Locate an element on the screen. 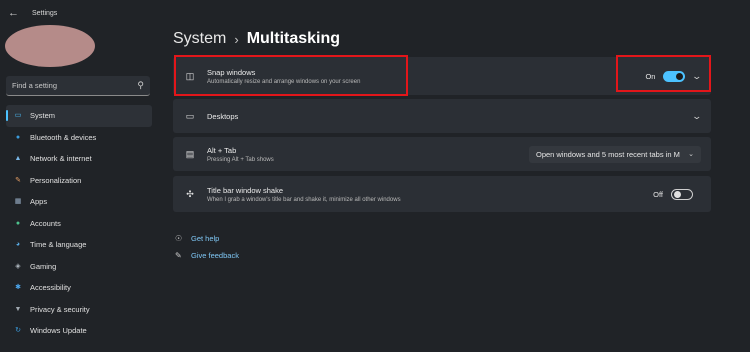  sidebar-item-time-language: ◕ Time & language is located at coordinates (79, 245).